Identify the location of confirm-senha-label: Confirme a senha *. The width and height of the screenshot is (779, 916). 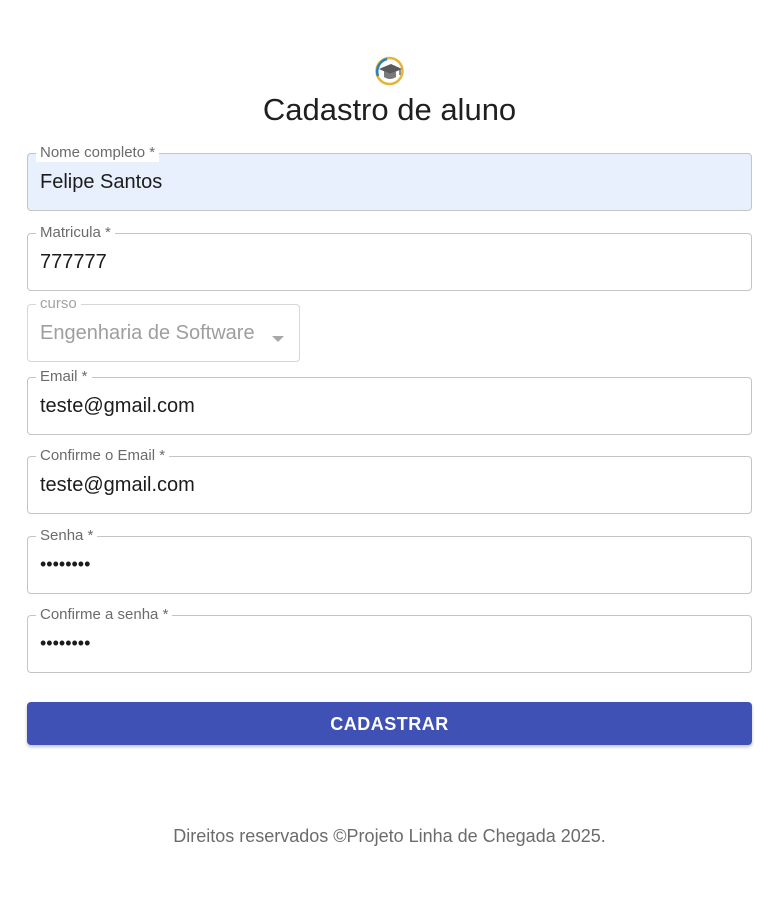
(104, 615).